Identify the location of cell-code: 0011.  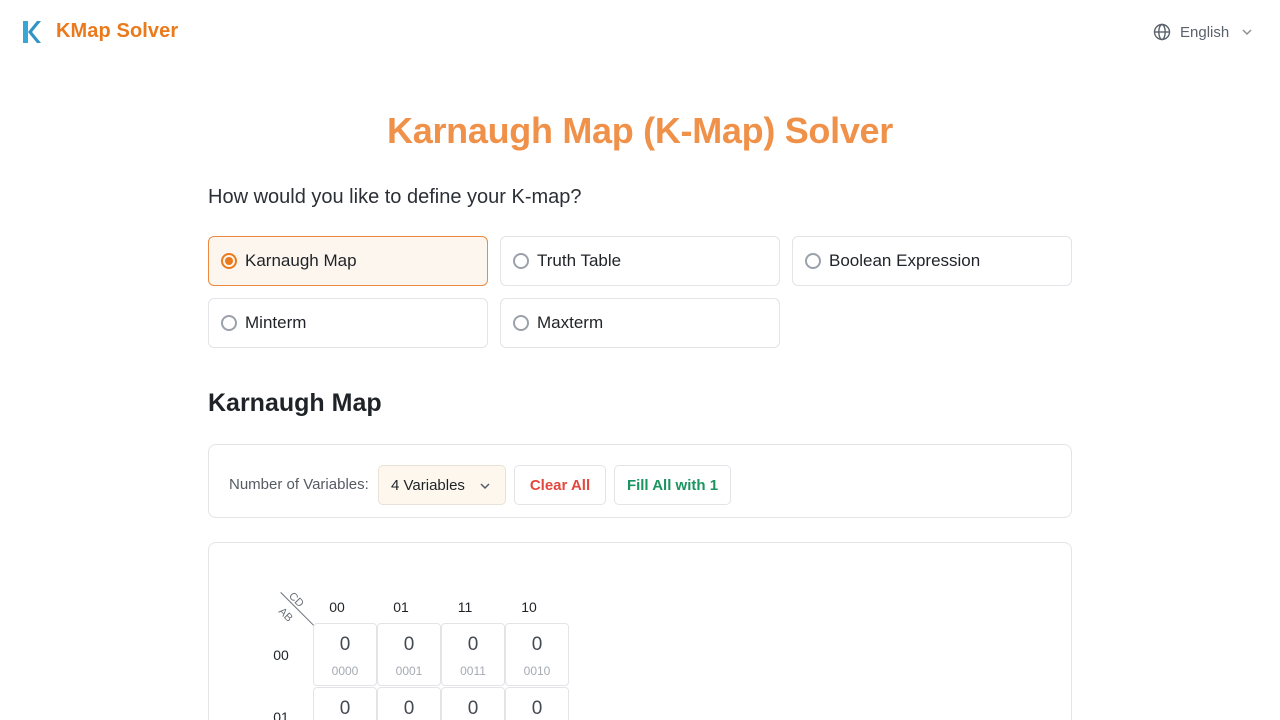
(473, 671).